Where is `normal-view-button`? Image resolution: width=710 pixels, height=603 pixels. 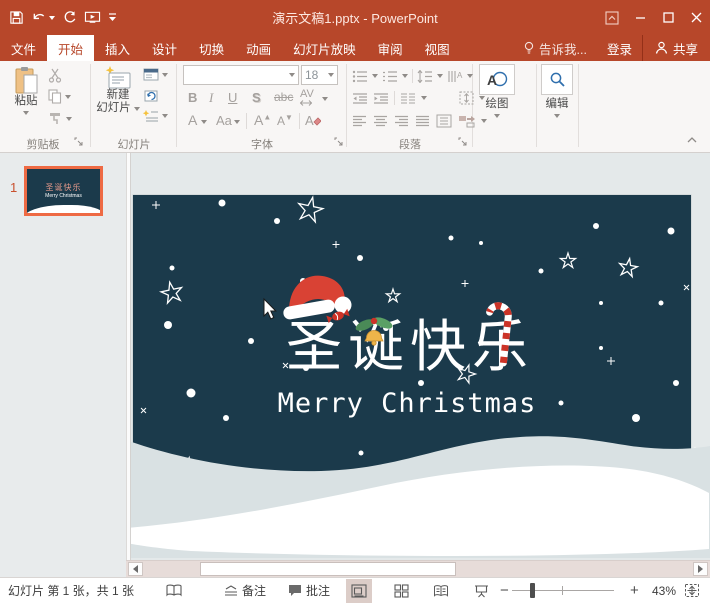
normal-view-button is located at coordinates (359, 591).